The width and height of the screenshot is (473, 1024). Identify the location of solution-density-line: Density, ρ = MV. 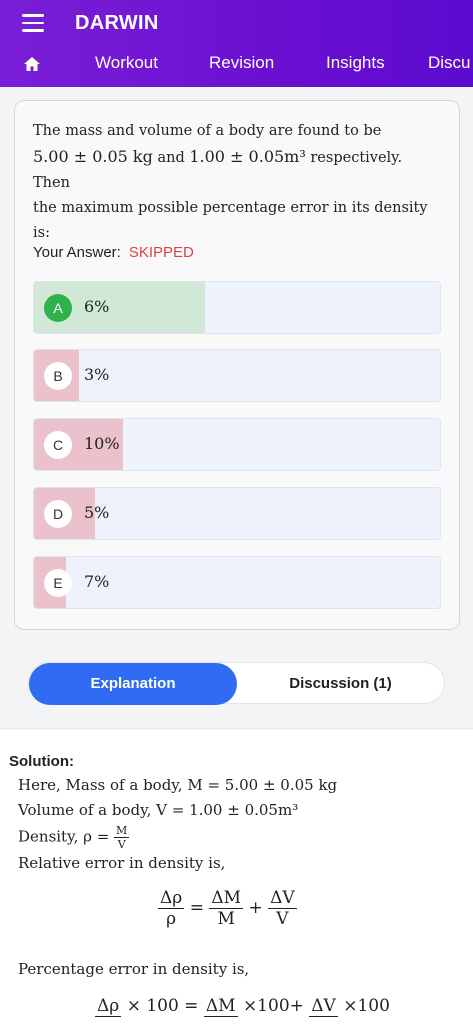
(74, 837).